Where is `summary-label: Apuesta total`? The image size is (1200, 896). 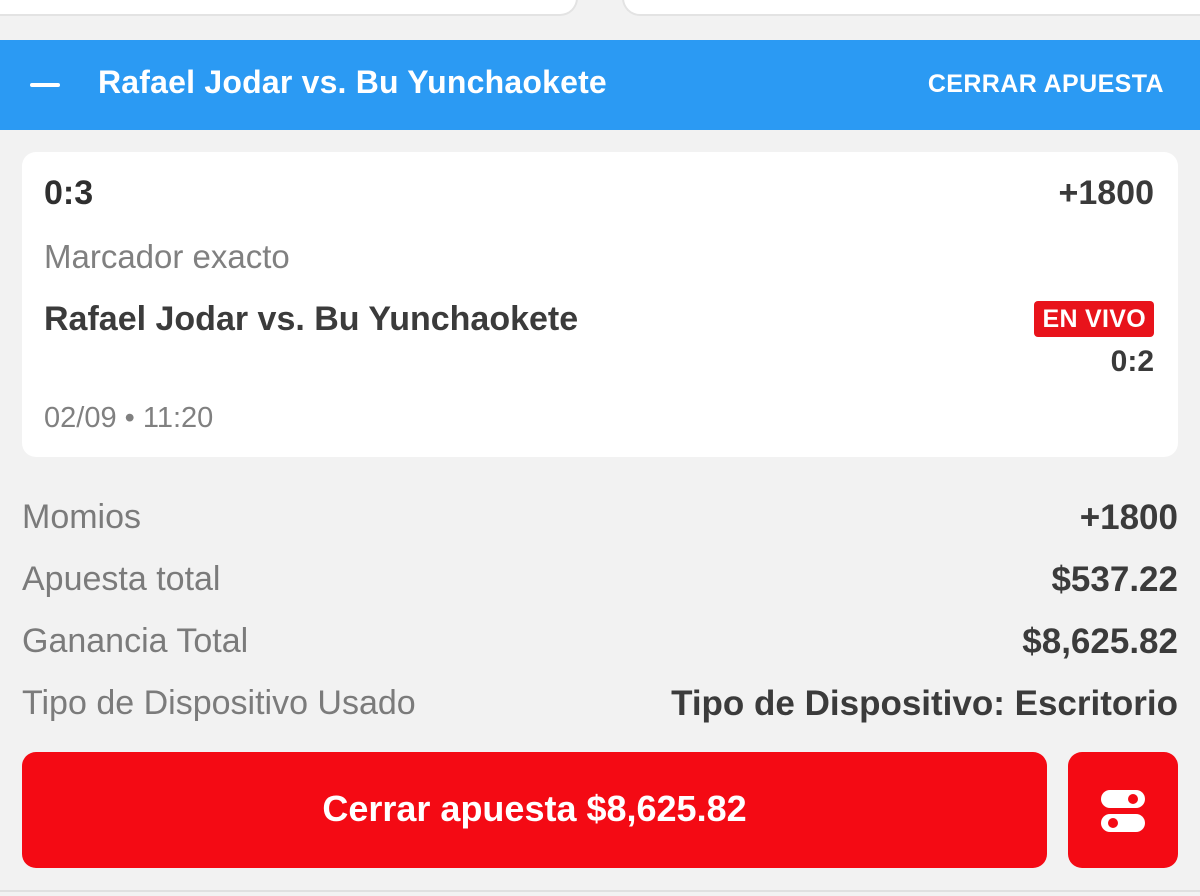 summary-label: Apuesta total is located at coordinates (121, 579).